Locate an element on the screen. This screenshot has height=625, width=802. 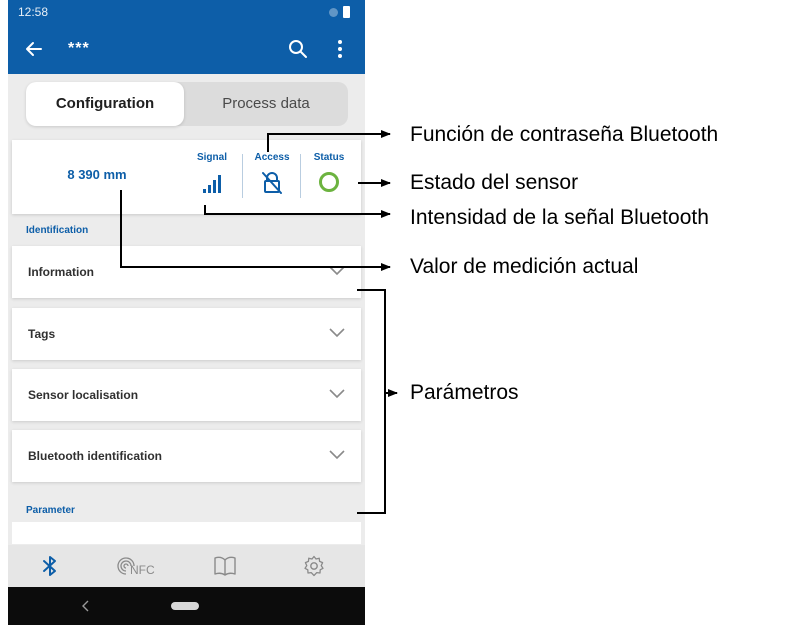
status-ring-icon is located at coordinates (329, 182).